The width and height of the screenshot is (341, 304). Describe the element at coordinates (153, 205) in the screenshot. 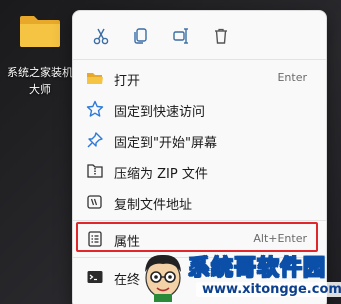

I see `menu-item-label: 复制文件地址` at that location.